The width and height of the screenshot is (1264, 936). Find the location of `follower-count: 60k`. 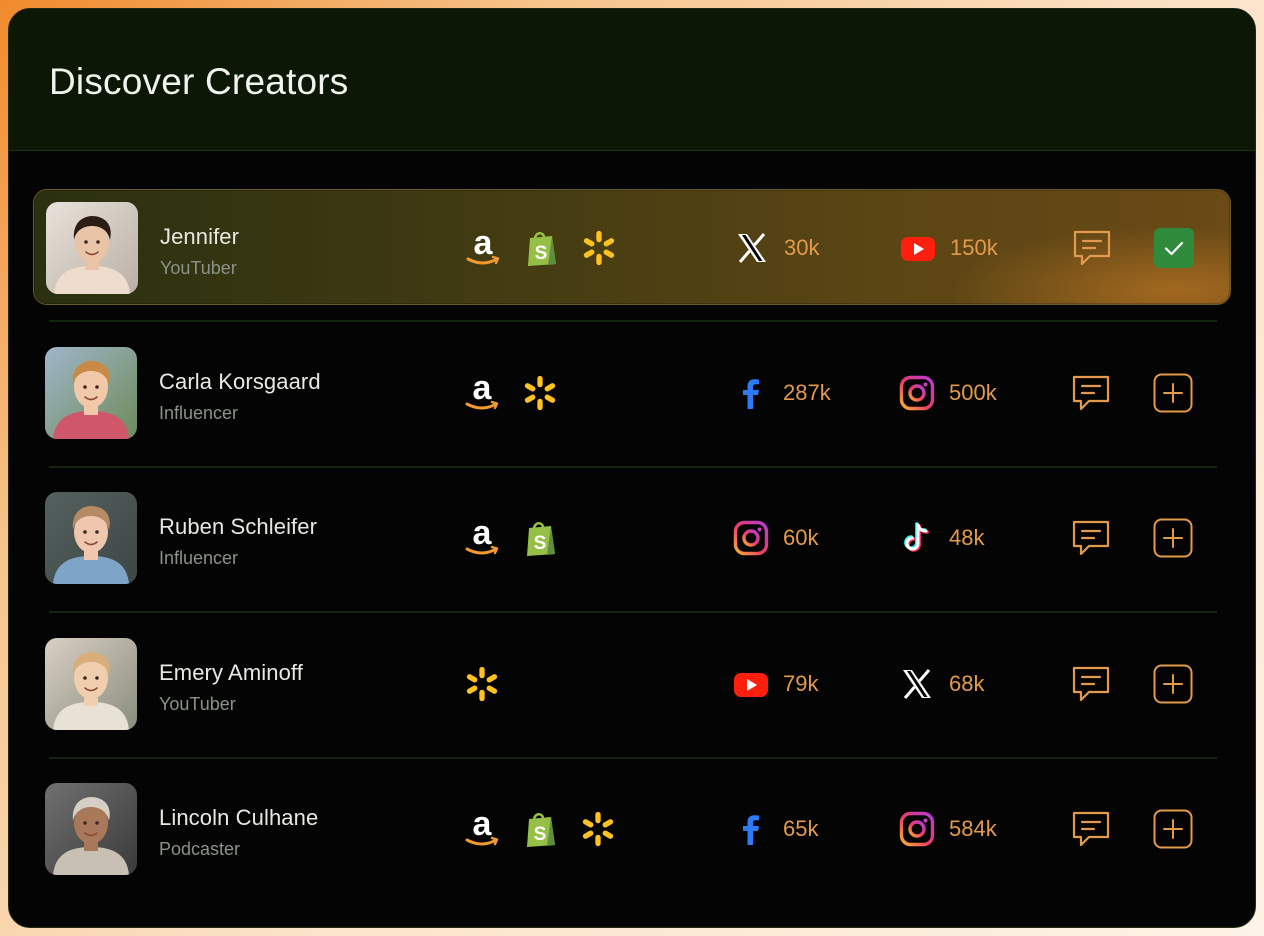

follower-count: 60k is located at coordinates (801, 537).